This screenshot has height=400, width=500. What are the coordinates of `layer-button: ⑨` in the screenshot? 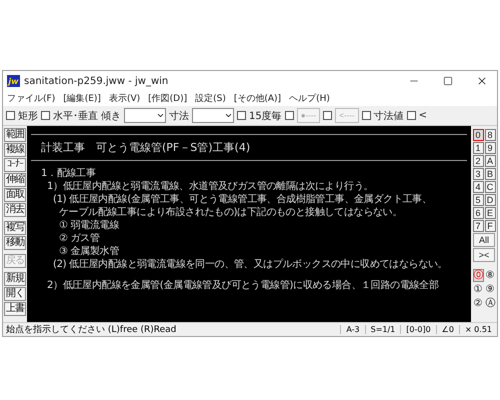 It's located at (490, 289).